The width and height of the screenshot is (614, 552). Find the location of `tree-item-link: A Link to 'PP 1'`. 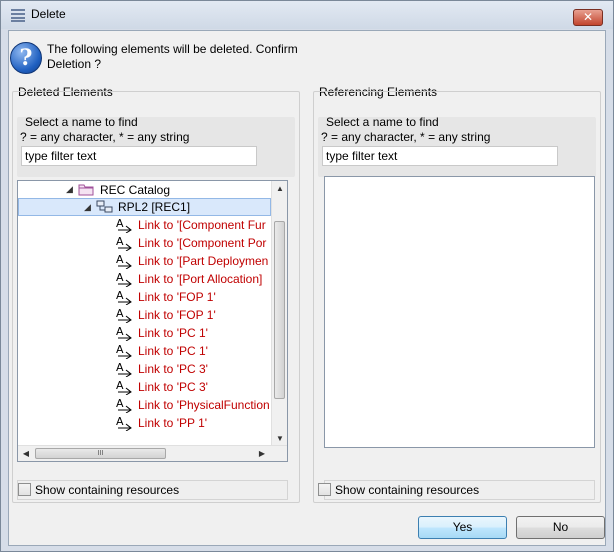

tree-item-link: A Link to 'PP 1' is located at coordinates (144, 423).